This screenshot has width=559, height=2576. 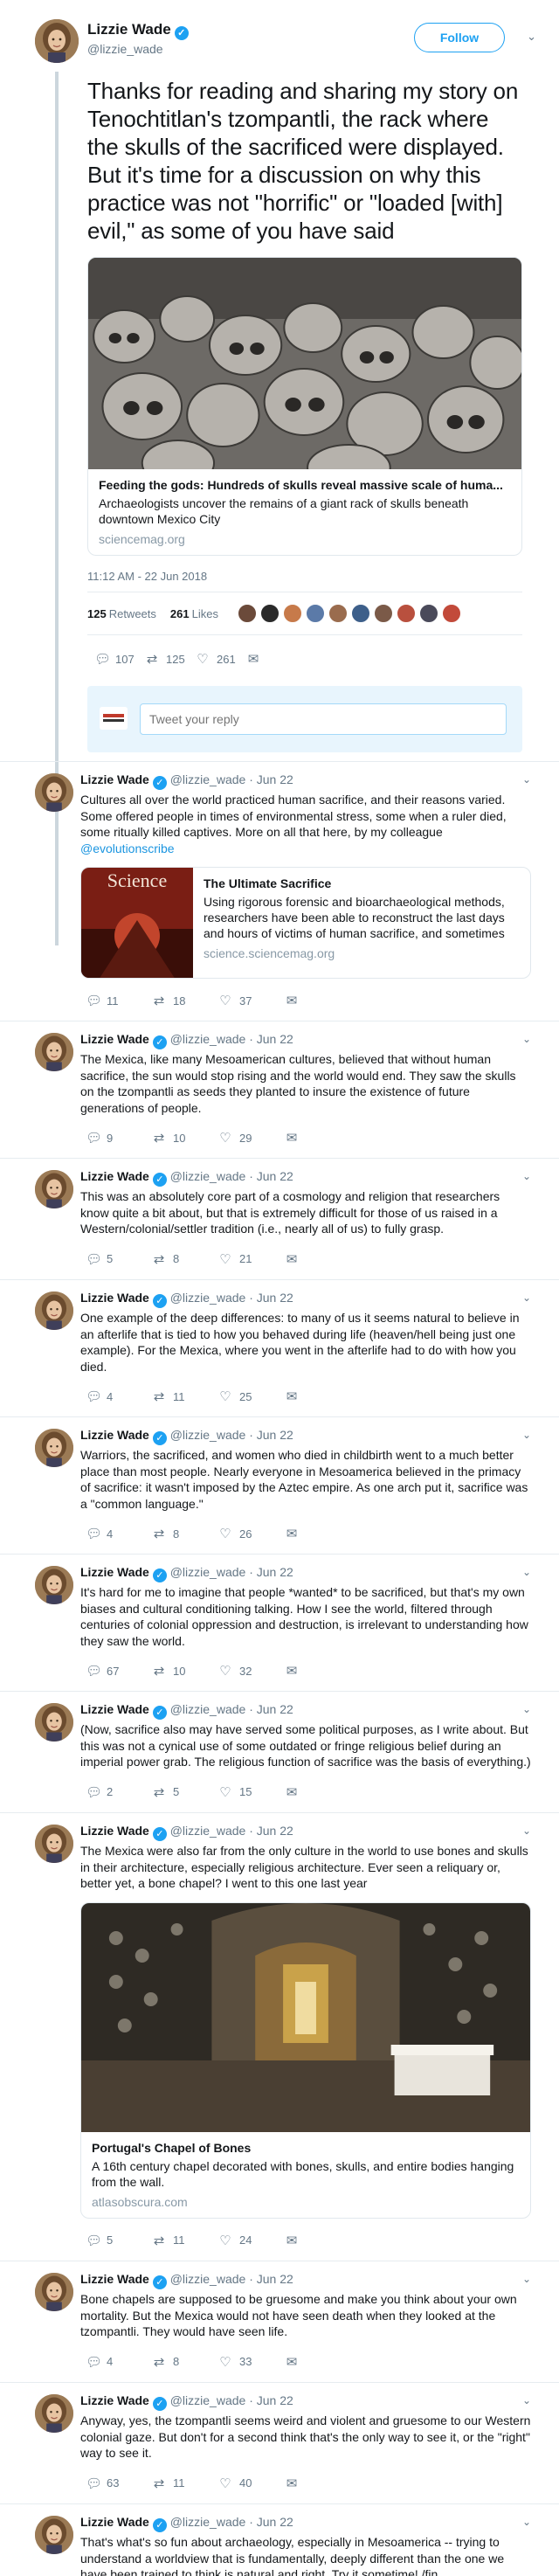 What do you see at coordinates (251, 2240) in the screenshot?
I see `like-button: ♡ 24` at bounding box center [251, 2240].